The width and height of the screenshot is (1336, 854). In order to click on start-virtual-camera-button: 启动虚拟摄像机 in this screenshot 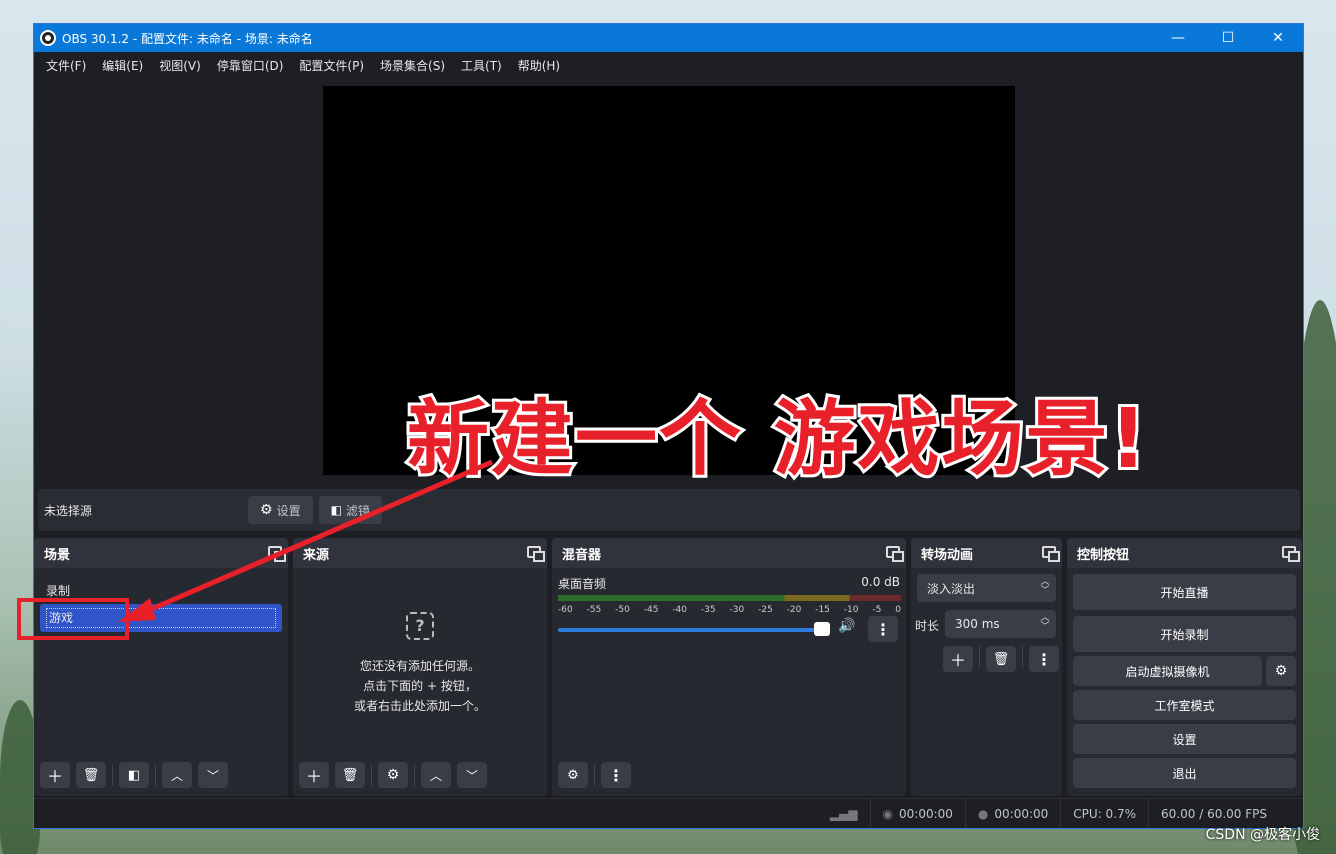, I will do `click(1167, 671)`.